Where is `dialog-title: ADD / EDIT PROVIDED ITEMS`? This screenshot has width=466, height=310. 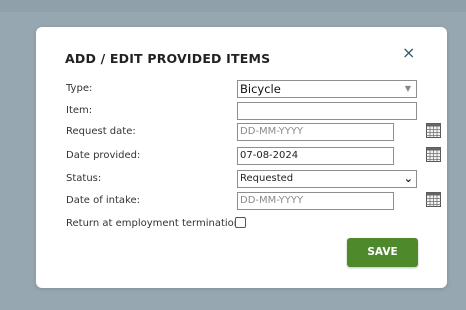
dialog-title: ADD / EDIT PROVIDED ITEMS is located at coordinates (168, 58).